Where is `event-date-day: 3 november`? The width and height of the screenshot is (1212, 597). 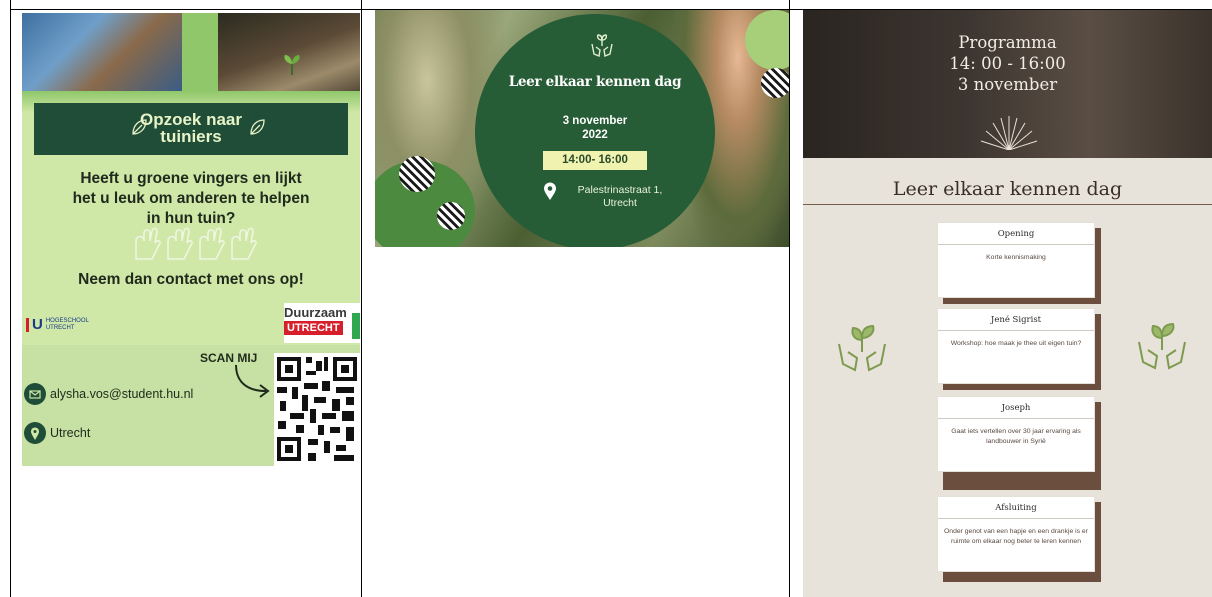
event-date-day: 3 november is located at coordinates (595, 121).